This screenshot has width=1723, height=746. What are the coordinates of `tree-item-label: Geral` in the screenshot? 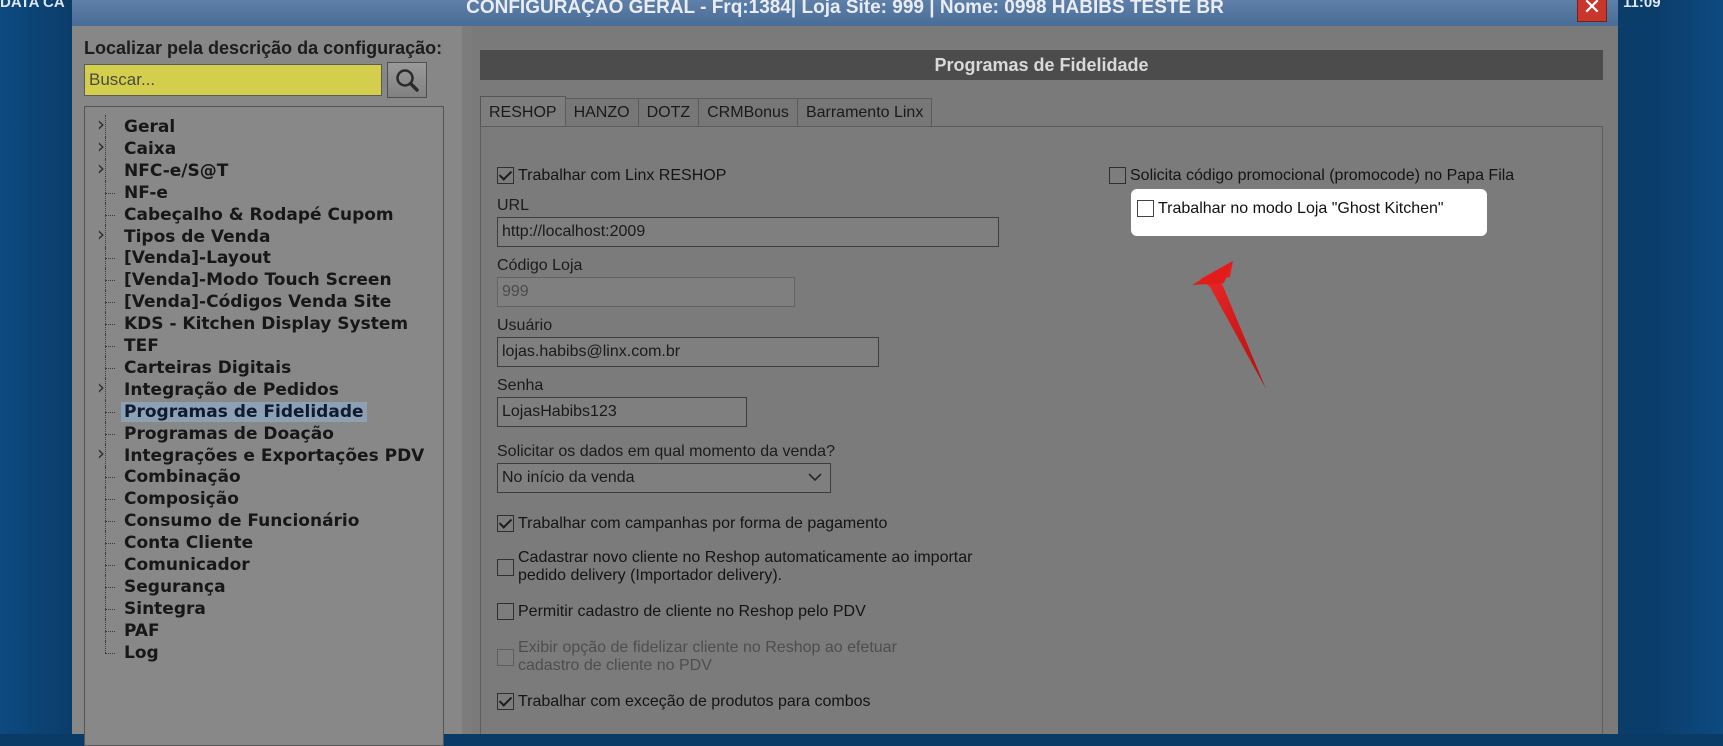 It's located at (150, 127).